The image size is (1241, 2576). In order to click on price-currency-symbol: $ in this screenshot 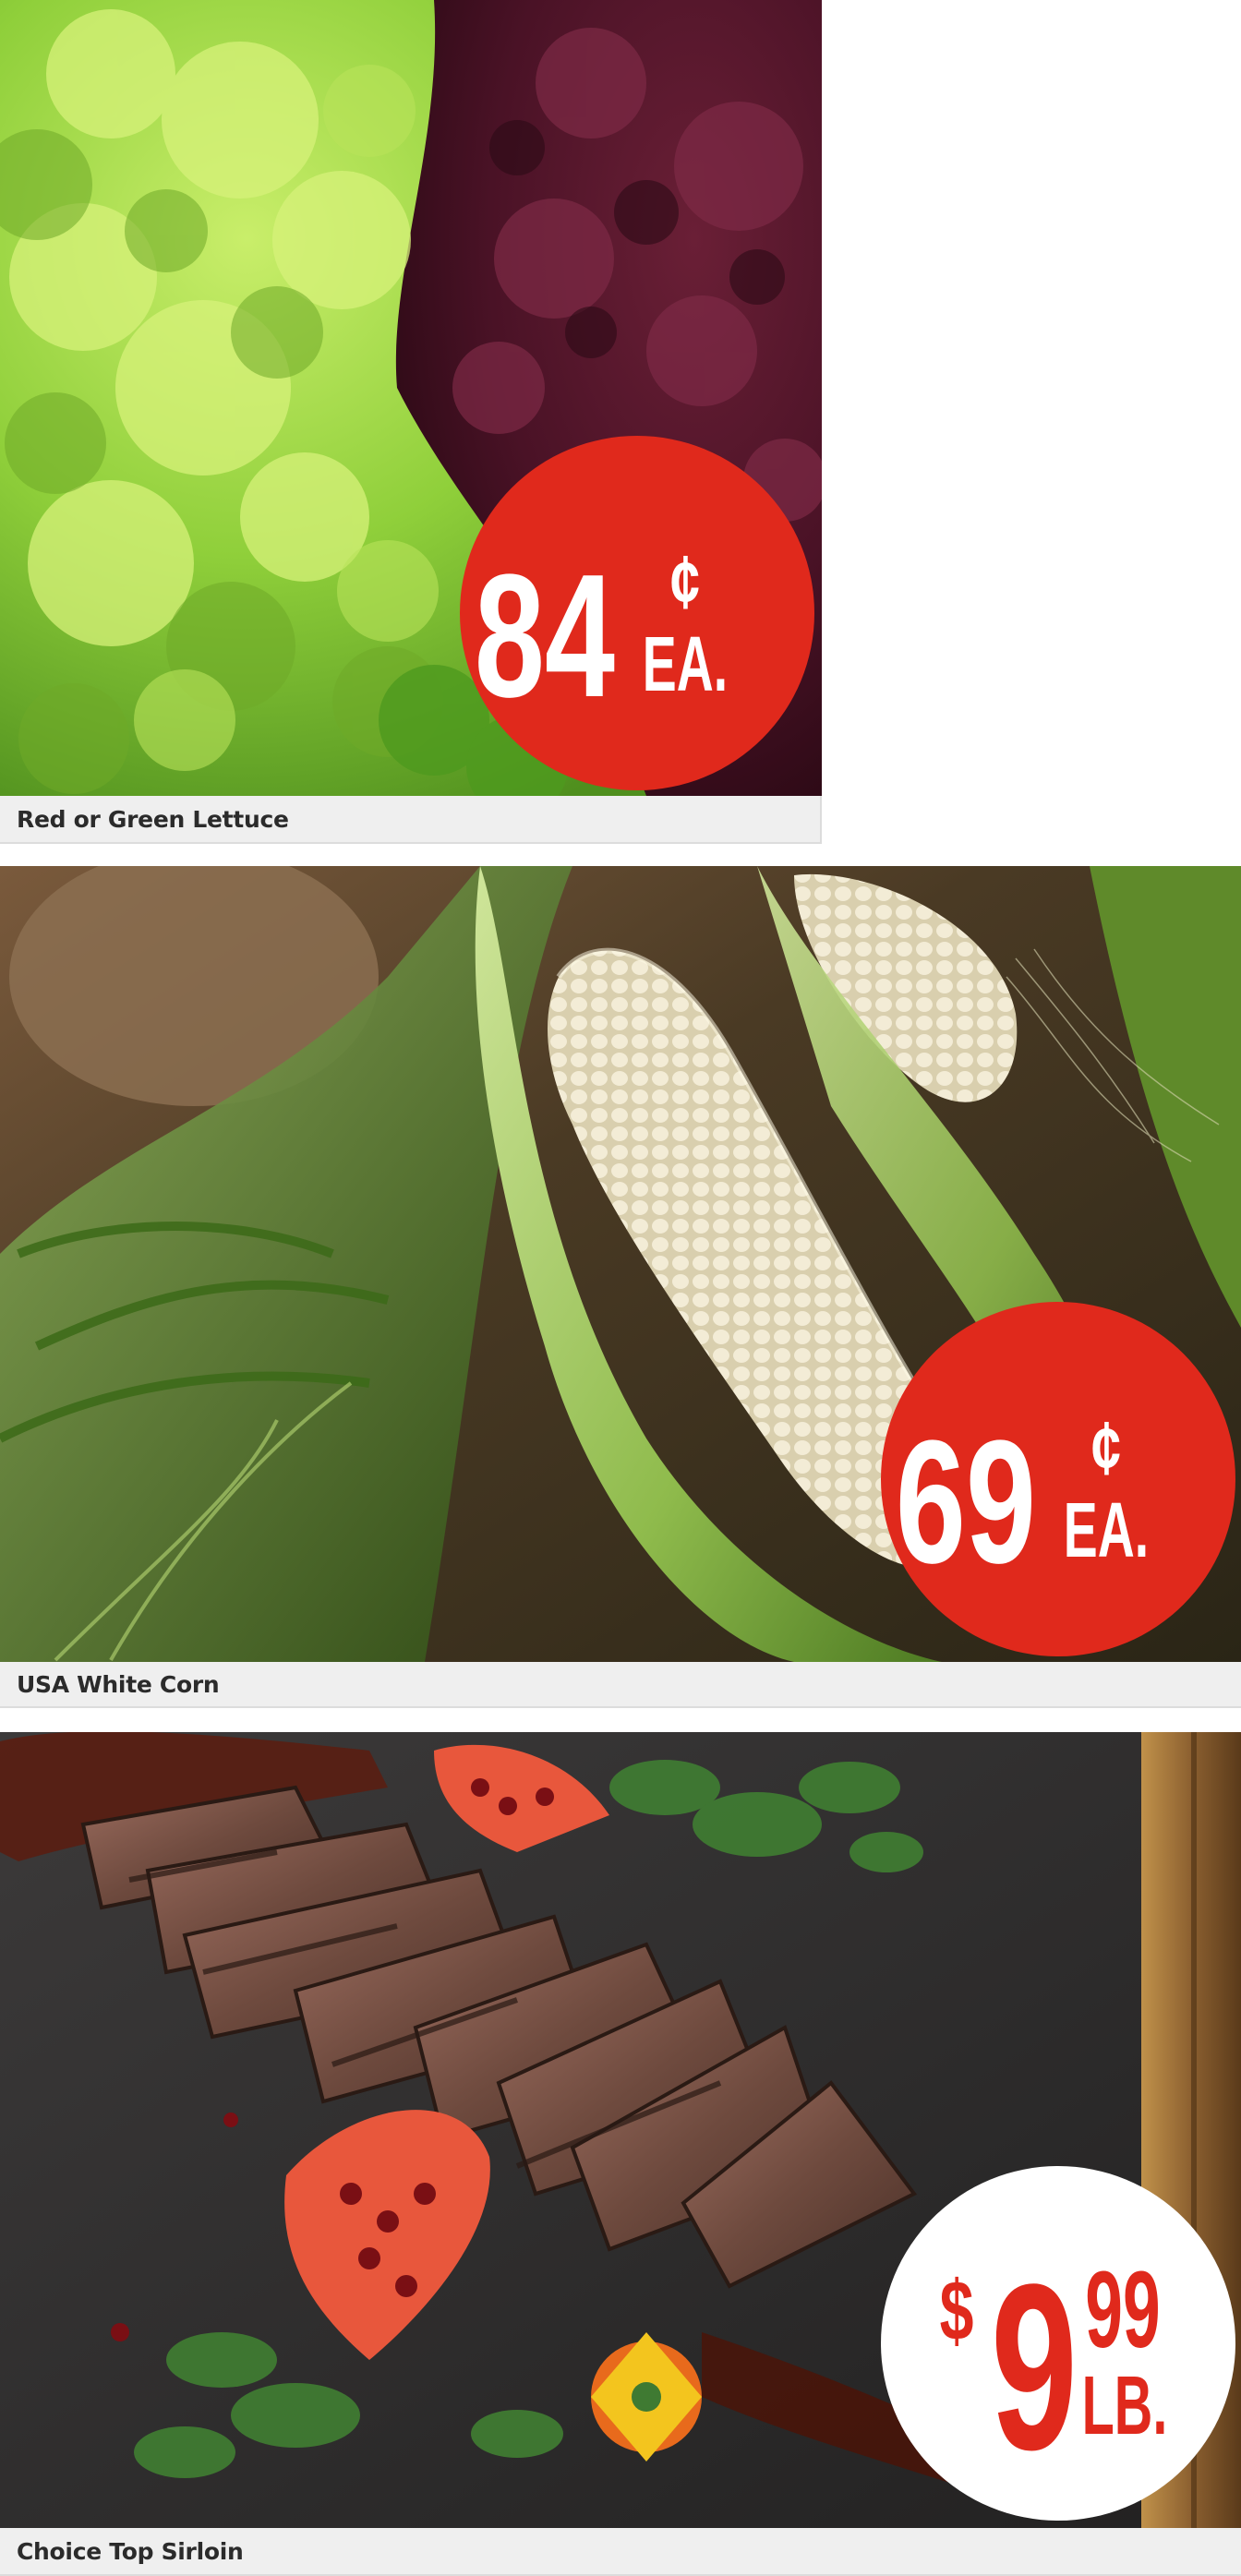, I will do `click(957, 2309)`.